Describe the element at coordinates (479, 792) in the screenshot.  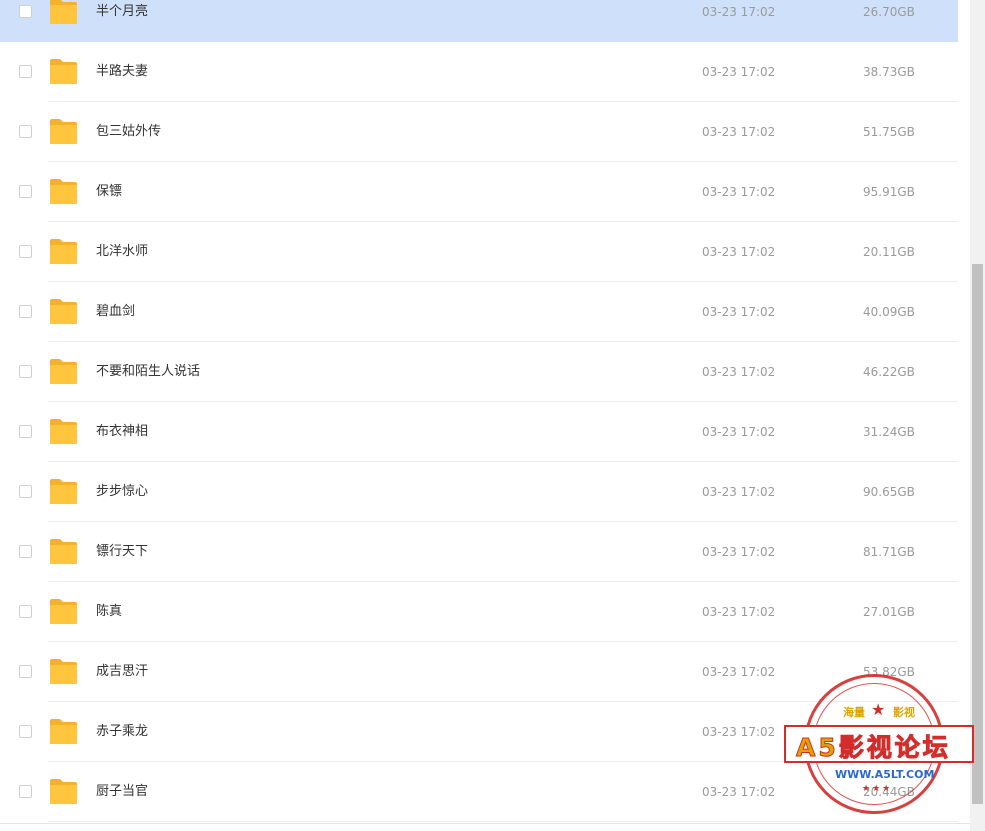
I see `file-row: 厨子当官 03-23 17:02 20.44GB` at that location.